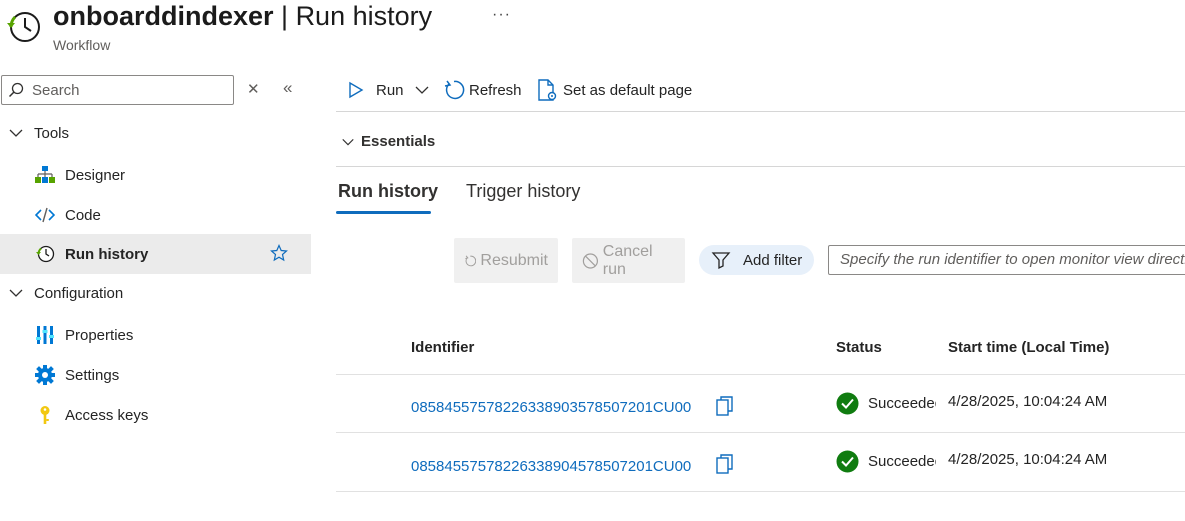 The image size is (1185, 521). What do you see at coordinates (99, 335) in the screenshot?
I see `sidebar-item-label: Properties` at bounding box center [99, 335].